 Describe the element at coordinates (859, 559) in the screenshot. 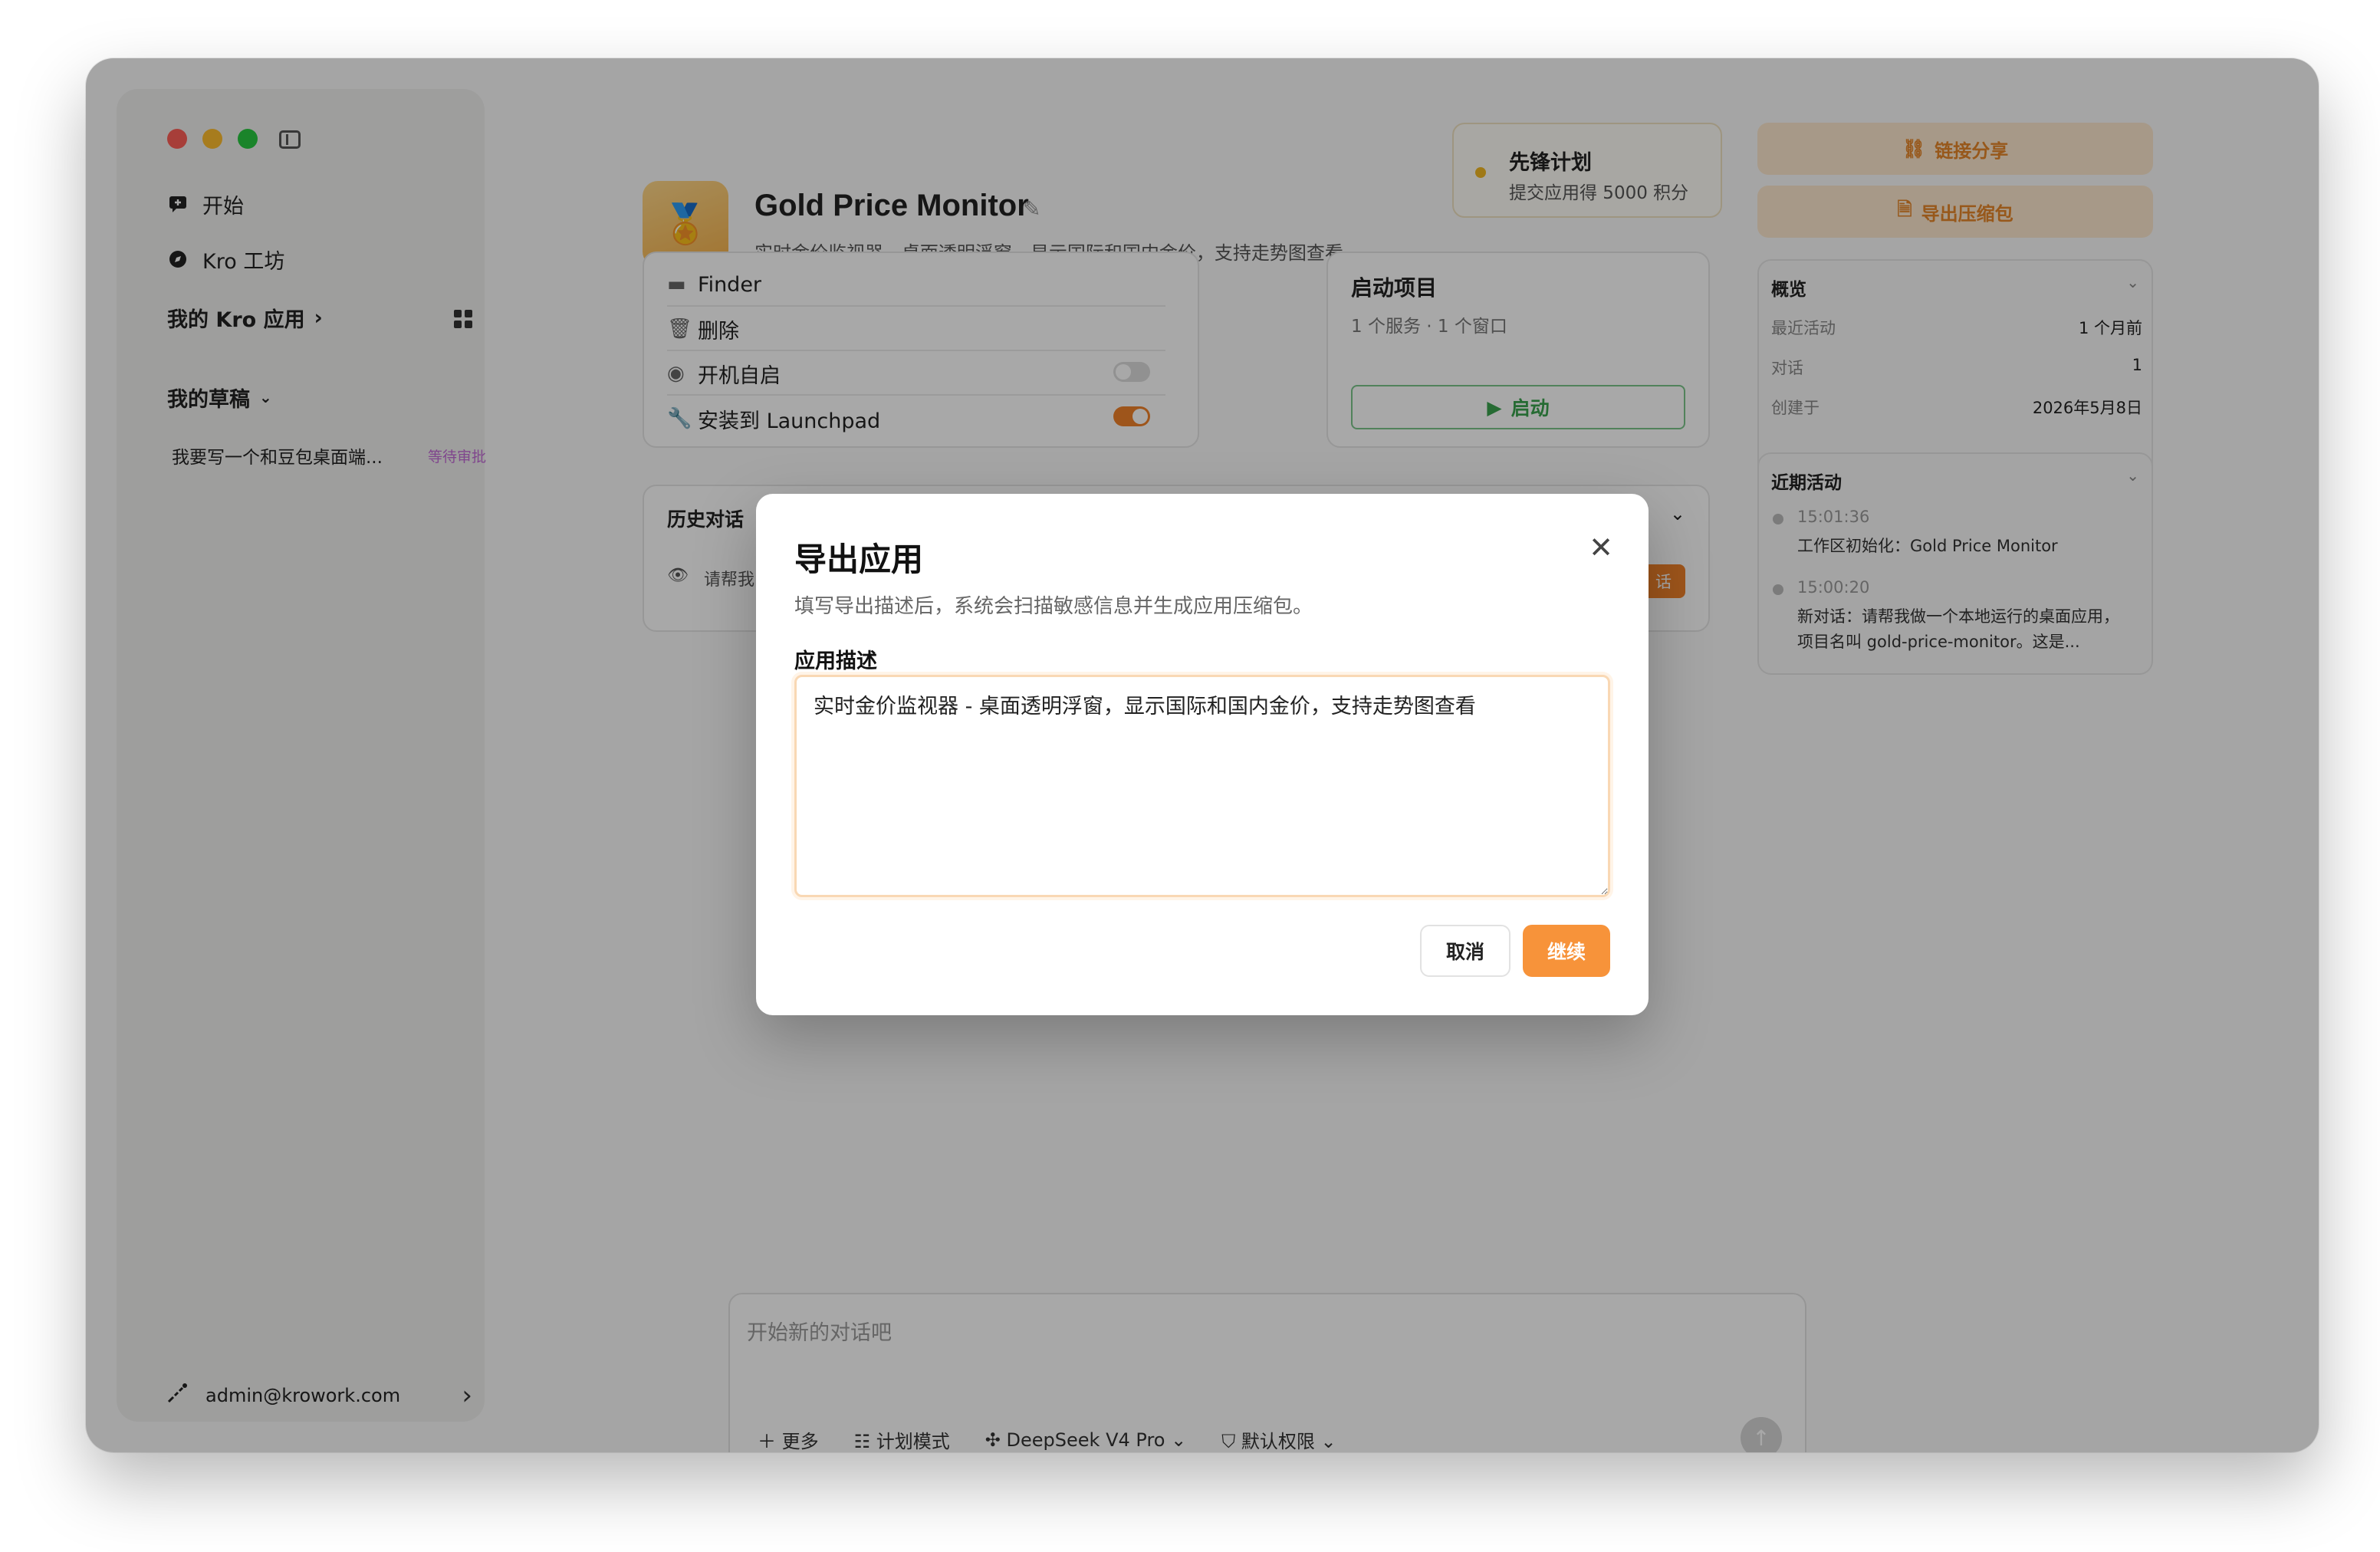

I see `dialog-title: 导出应用` at that location.